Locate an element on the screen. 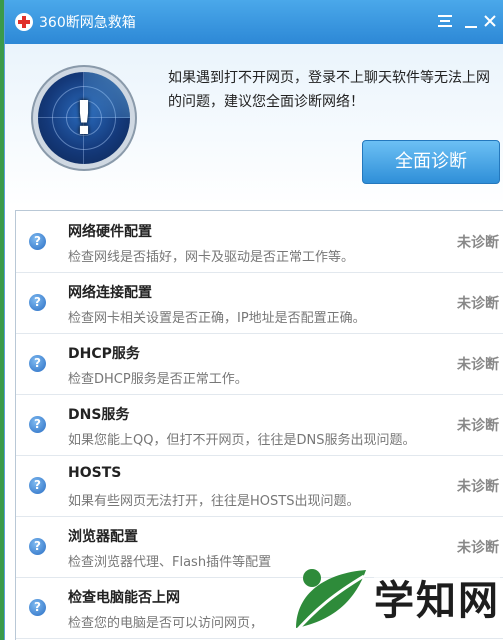 The height and width of the screenshot is (640, 503). list-item: ? DHCP服务 检查DHCP服务是否正常工作。 未诊断 is located at coordinates (259, 364).